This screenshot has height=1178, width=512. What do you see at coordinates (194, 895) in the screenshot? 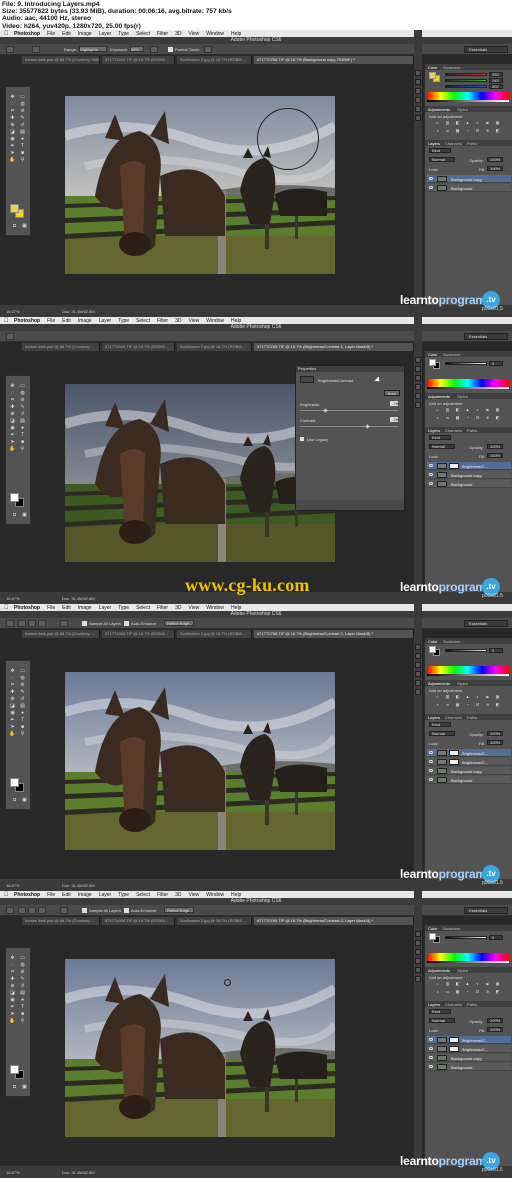
I see `menu-view: View` at bounding box center [194, 895].